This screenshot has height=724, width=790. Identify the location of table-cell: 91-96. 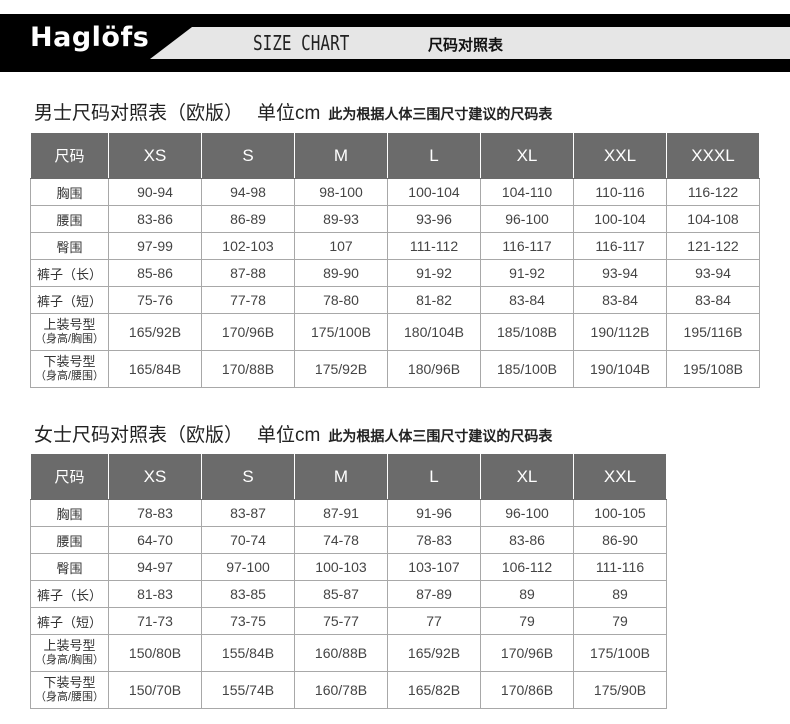
(434, 513).